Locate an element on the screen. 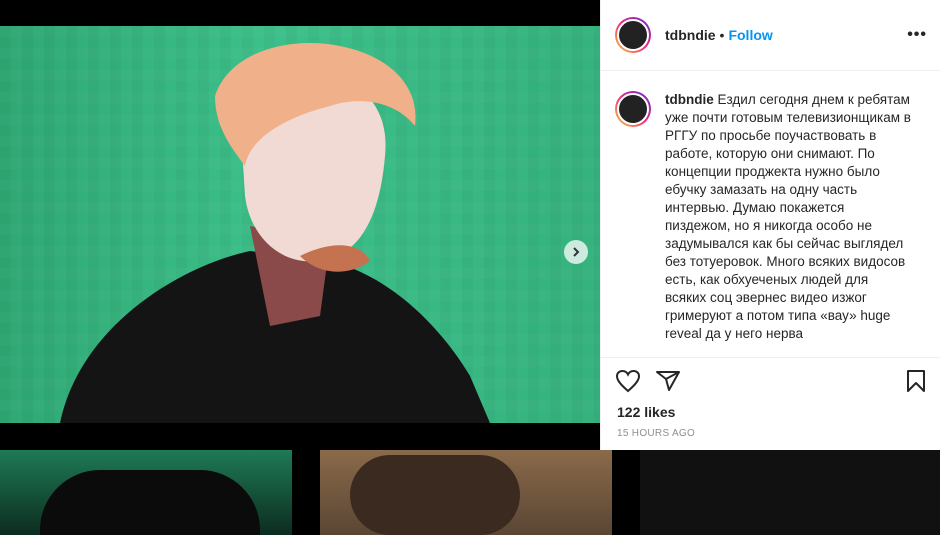 Image resolution: width=940 pixels, height=535 pixels. post-timestamp: 15 HOURS AGO is located at coordinates (770, 433).